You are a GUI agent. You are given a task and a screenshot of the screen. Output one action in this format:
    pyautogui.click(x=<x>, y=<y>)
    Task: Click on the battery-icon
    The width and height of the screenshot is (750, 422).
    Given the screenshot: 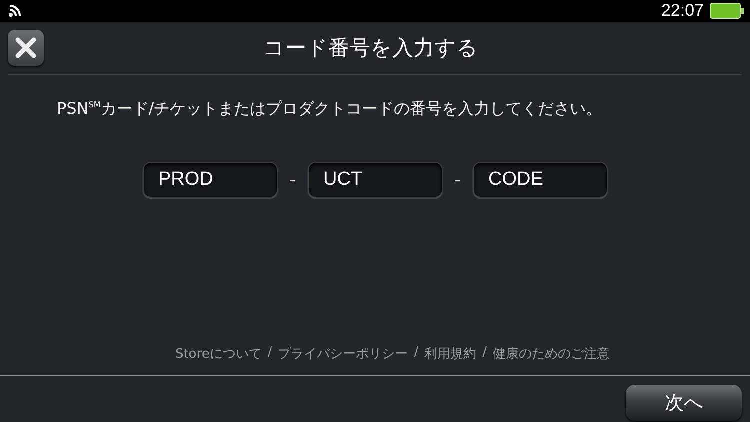 What is the action you would take?
    pyautogui.click(x=727, y=11)
    